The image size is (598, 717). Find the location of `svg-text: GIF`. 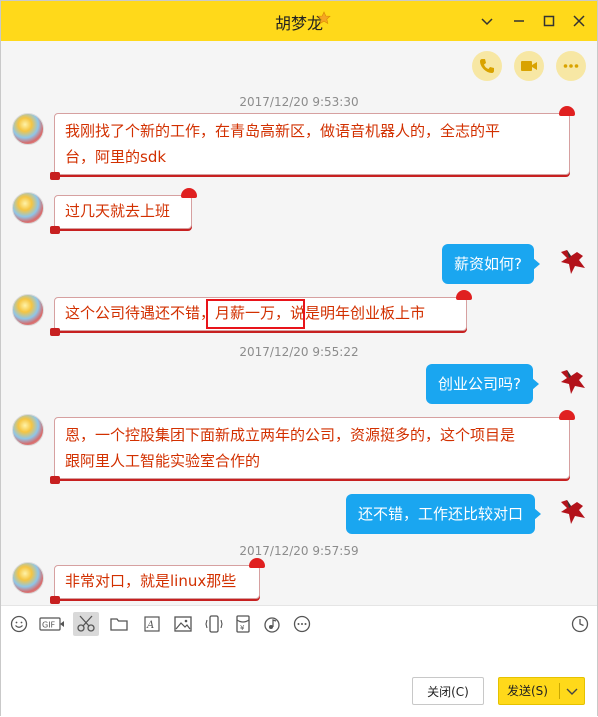

svg-text: GIF is located at coordinates (49, 625).